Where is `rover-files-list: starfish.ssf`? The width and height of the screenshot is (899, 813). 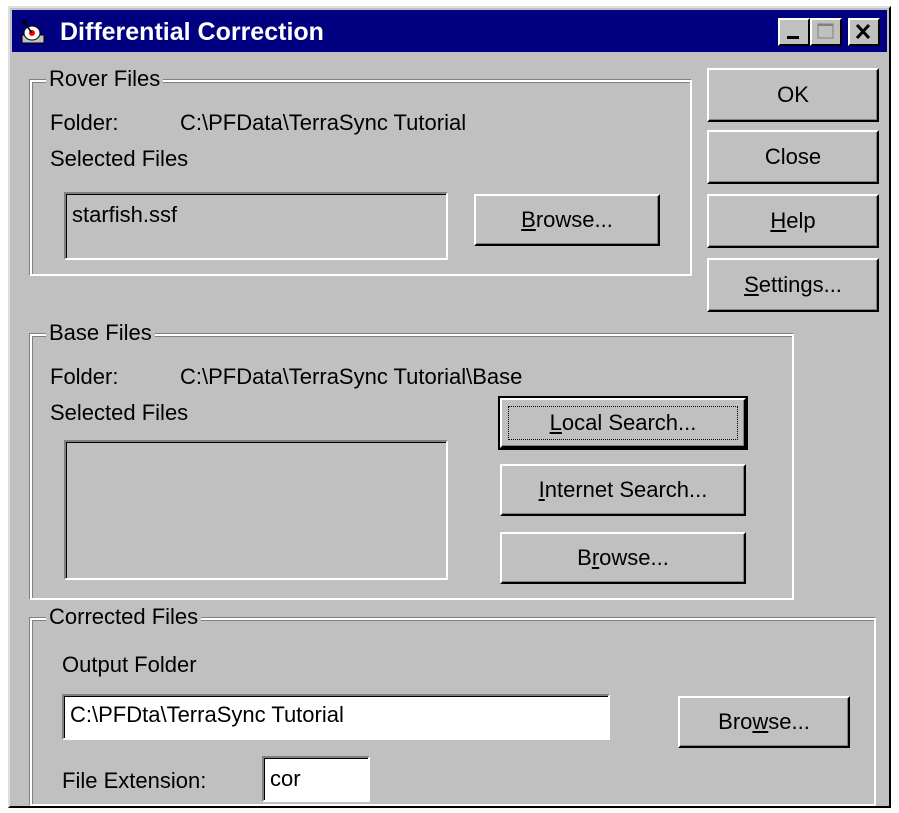
rover-files-list: starfish.ssf is located at coordinates (256, 226).